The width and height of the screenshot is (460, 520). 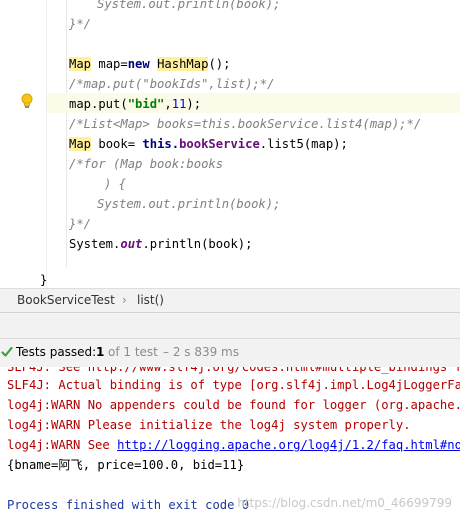 What do you see at coordinates (23, 144) in the screenshot?
I see `editor-gutter` at bounding box center [23, 144].